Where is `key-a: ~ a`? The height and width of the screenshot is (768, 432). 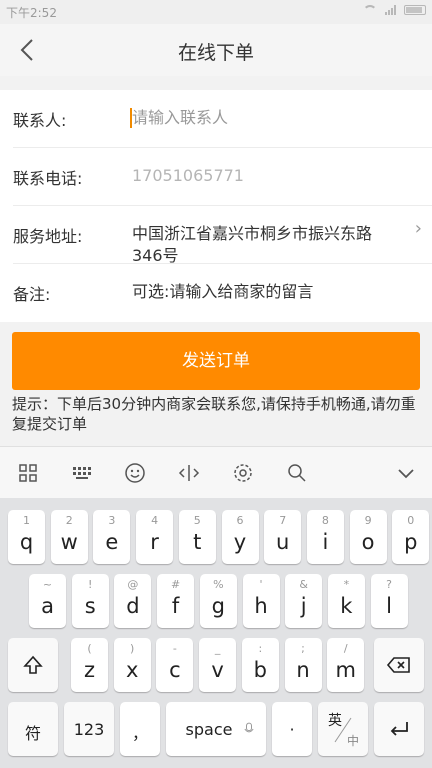
key-a: ~ a is located at coordinates (47, 601).